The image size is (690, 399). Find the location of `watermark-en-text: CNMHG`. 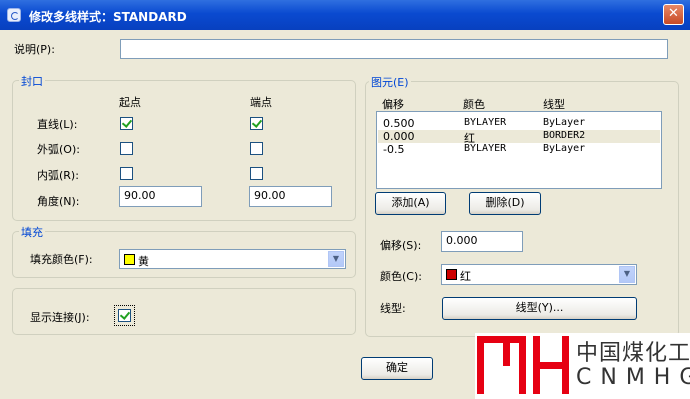

watermark-en-text: CNMHG is located at coordinates (633, 377).